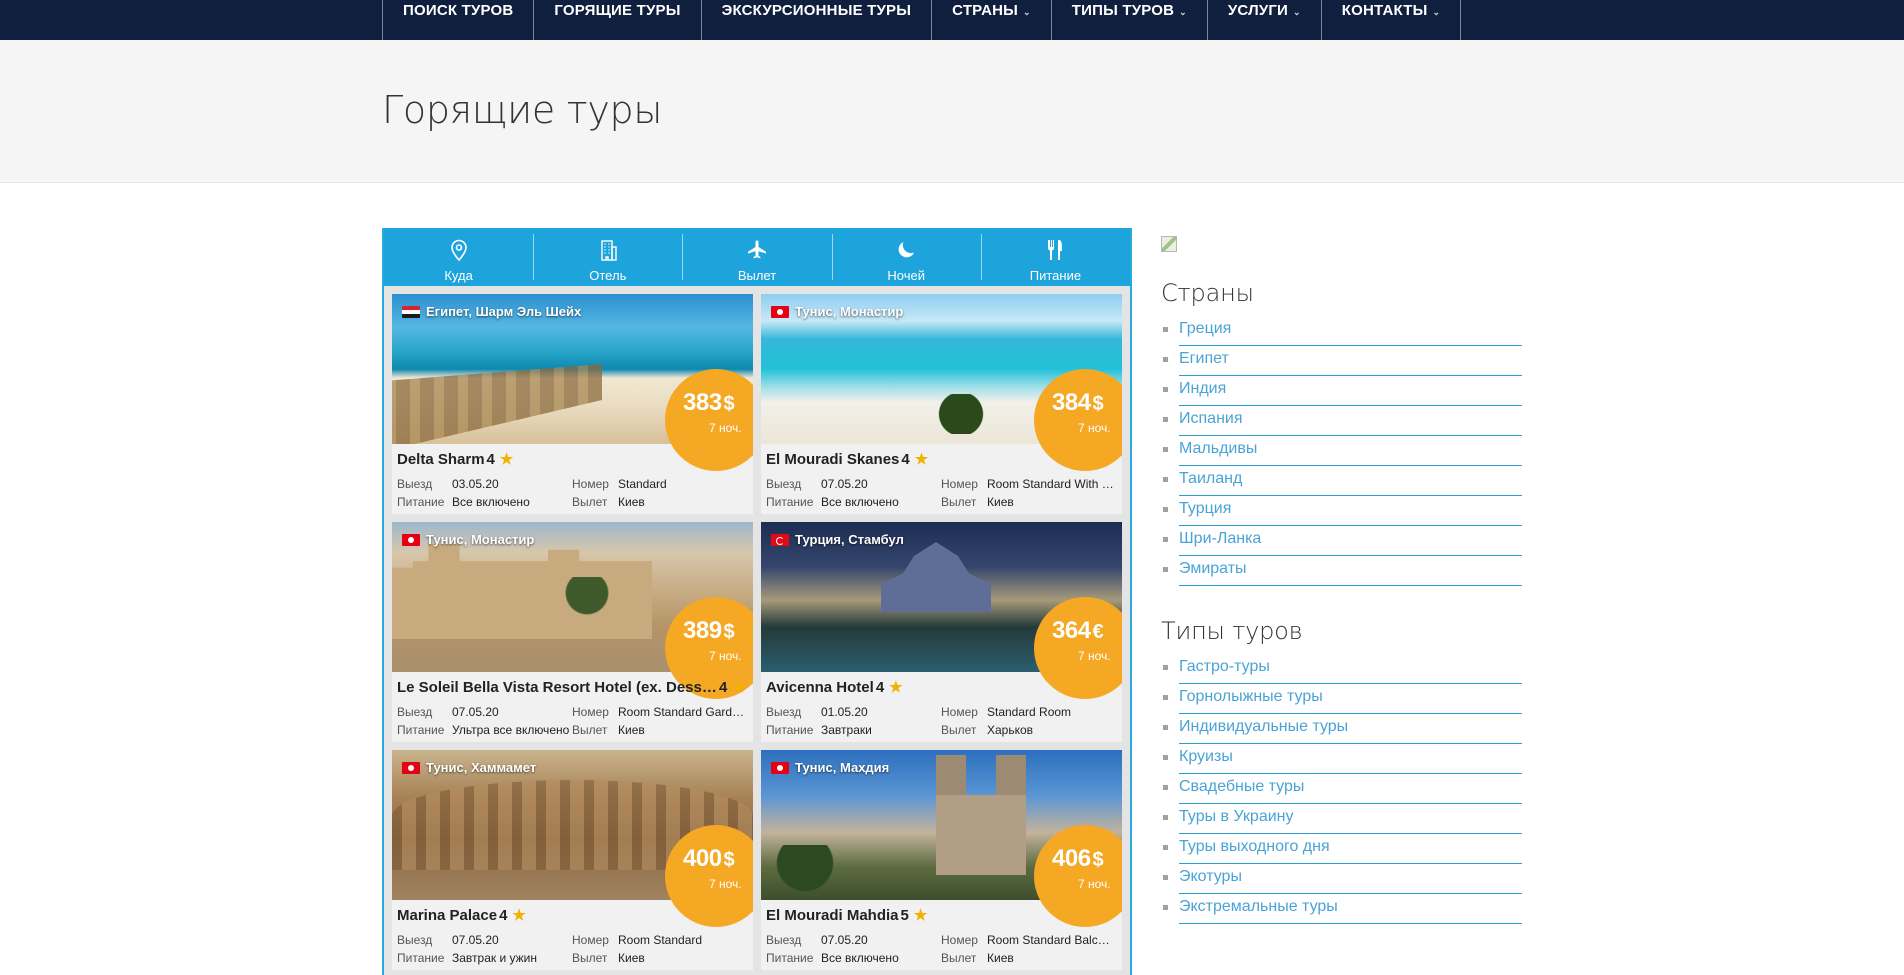 This screenshot has width=1904, height=975. Describe the element at coordinates (992, 20) in the screenshot. I see `nav-item-4: СТРАНЫ ⌄` at that location.